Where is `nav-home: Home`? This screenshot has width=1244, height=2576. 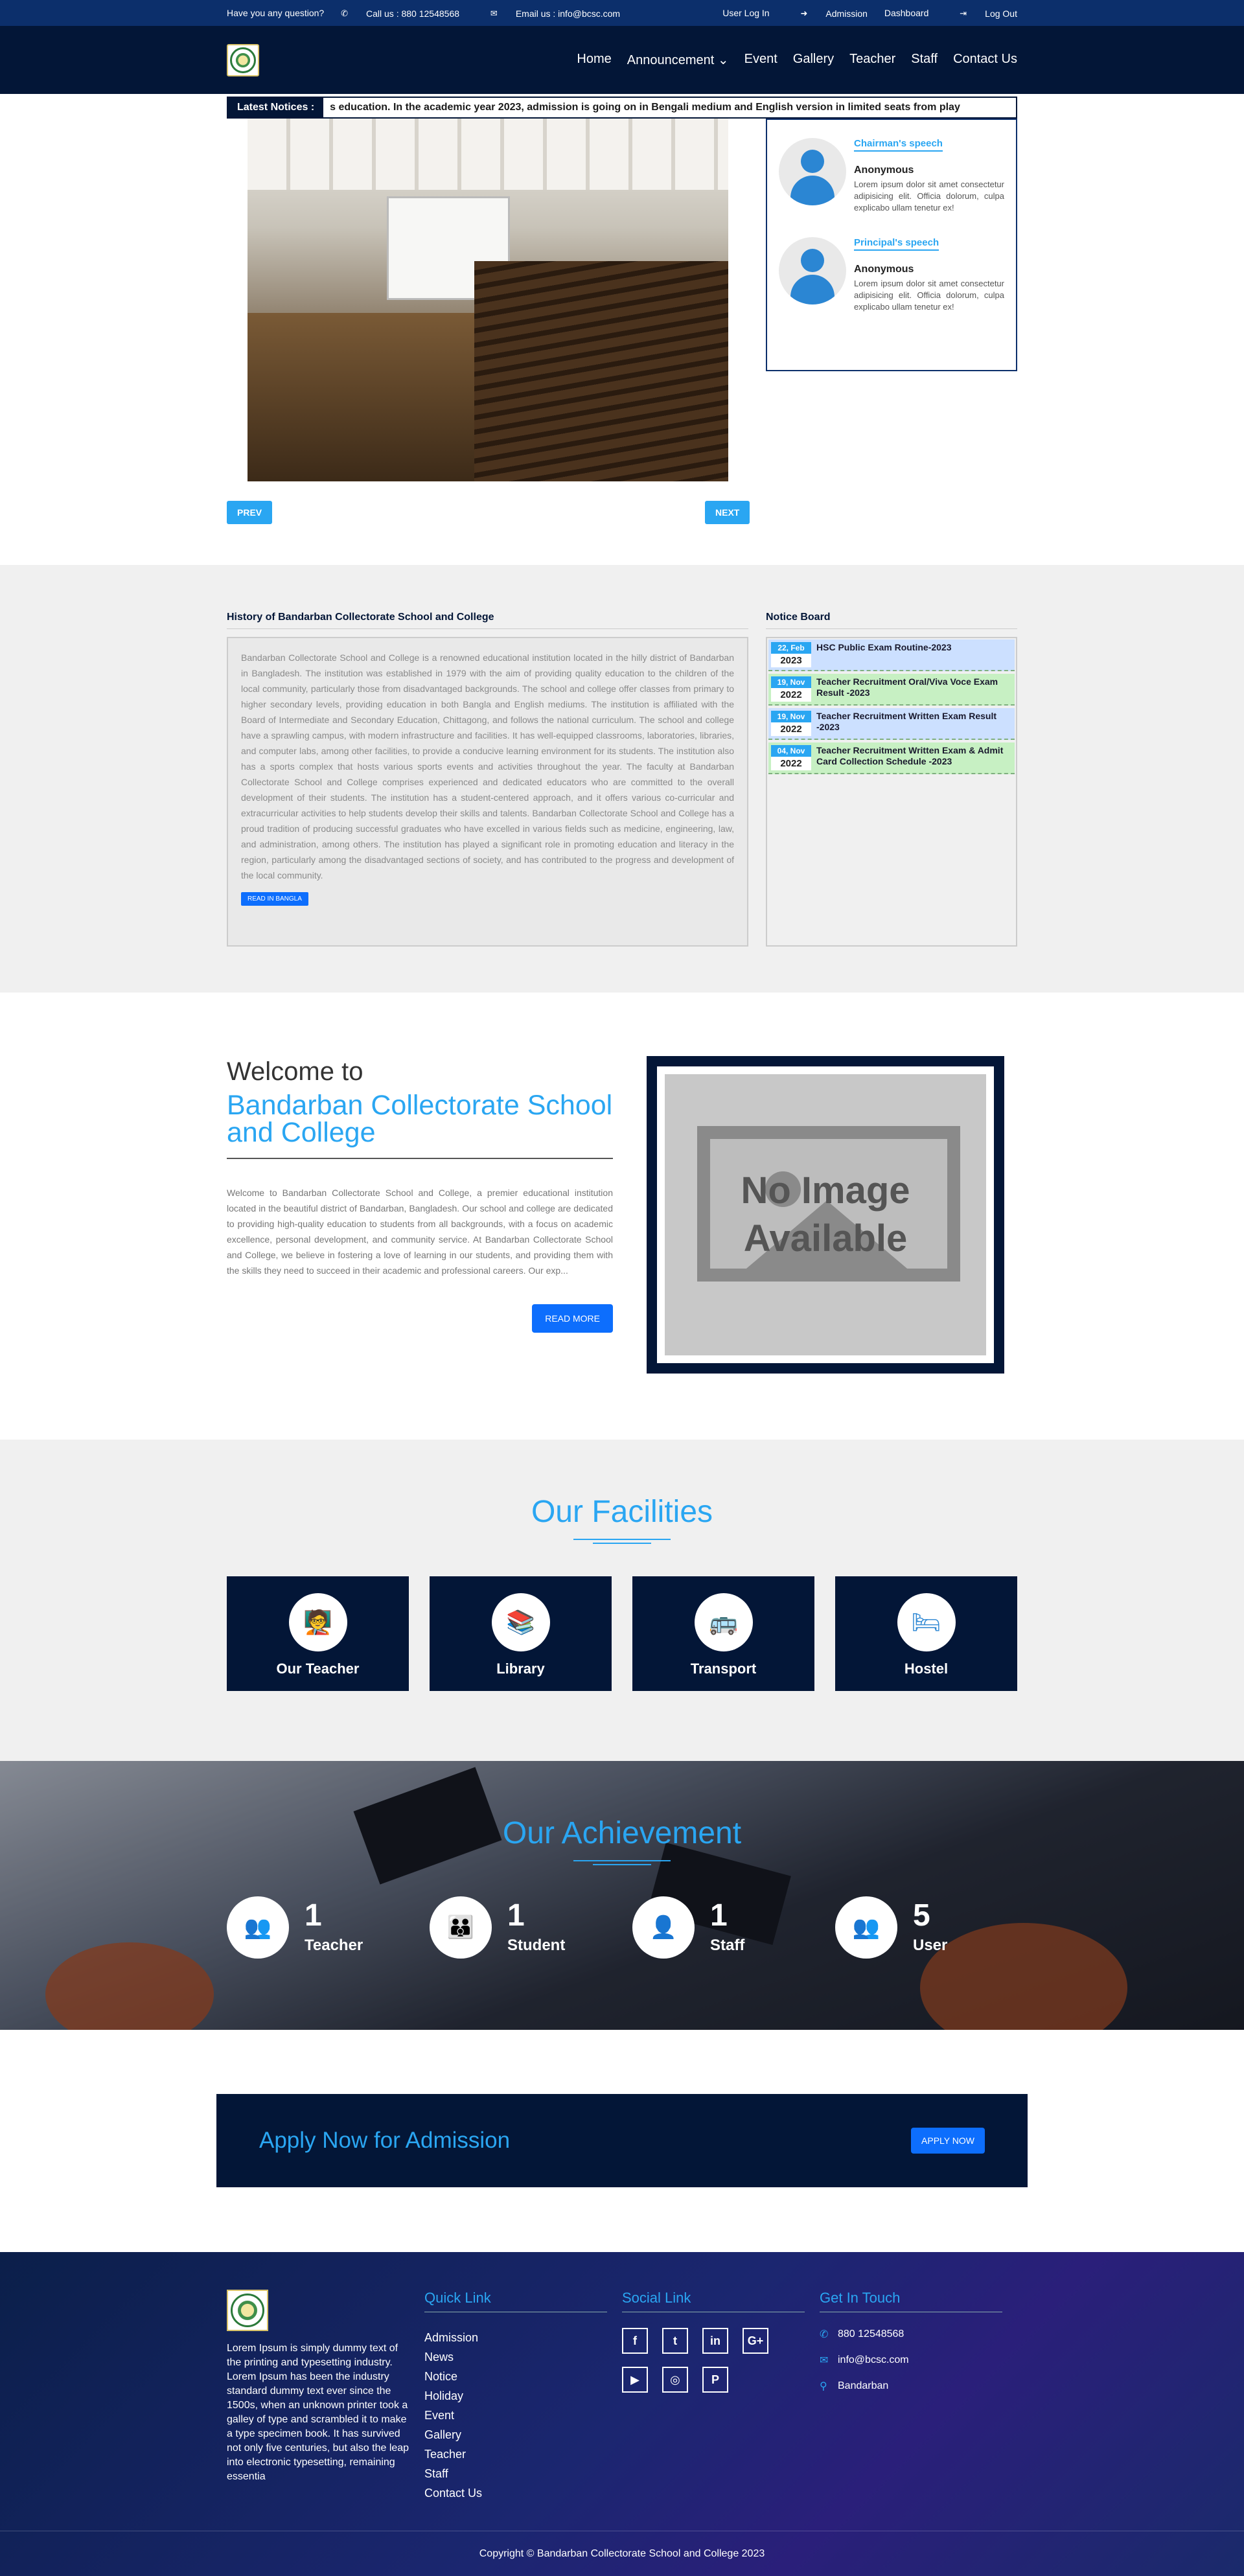 nav-home: Home is located at coordinates (594, 60).